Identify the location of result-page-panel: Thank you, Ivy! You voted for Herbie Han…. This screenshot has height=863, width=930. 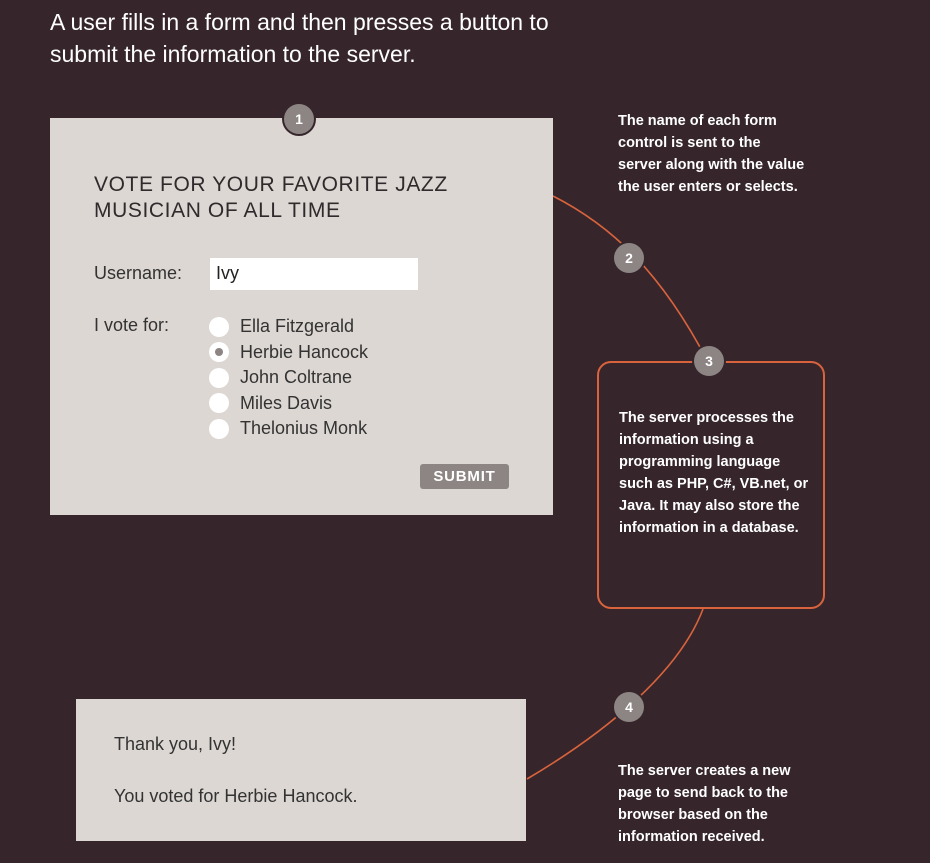
(301, 770).